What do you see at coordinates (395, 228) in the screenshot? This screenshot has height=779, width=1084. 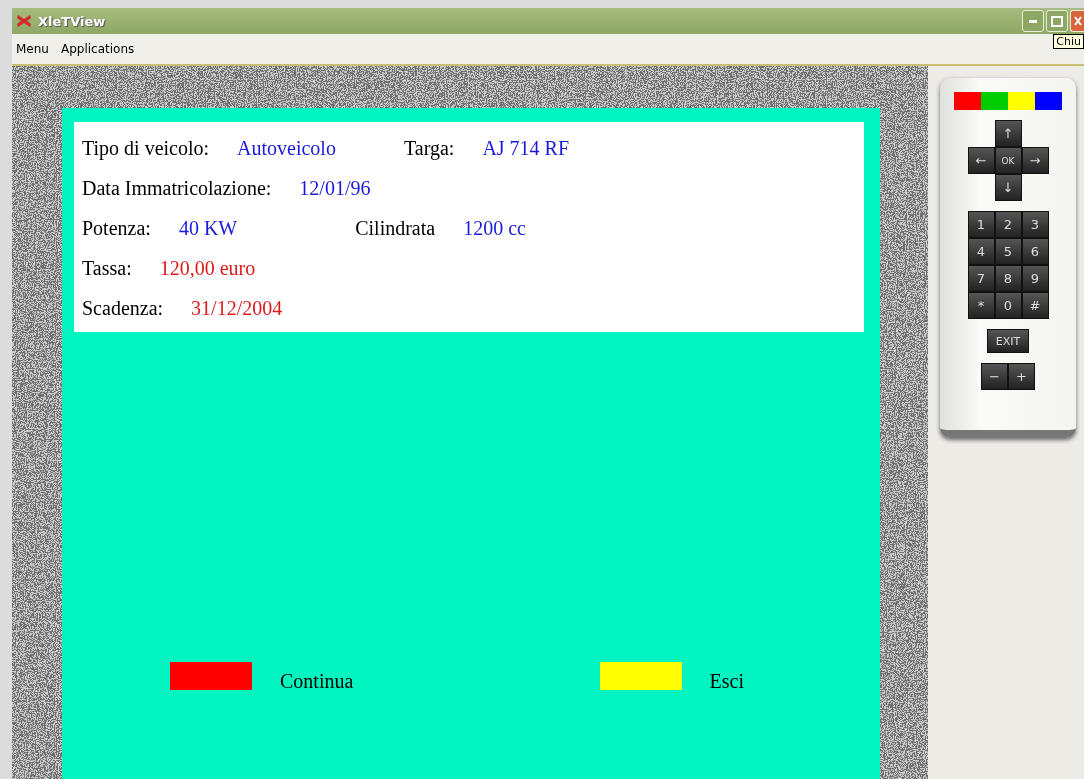 I see `field-label: Cilindrata` at bounding box center [395, 228].